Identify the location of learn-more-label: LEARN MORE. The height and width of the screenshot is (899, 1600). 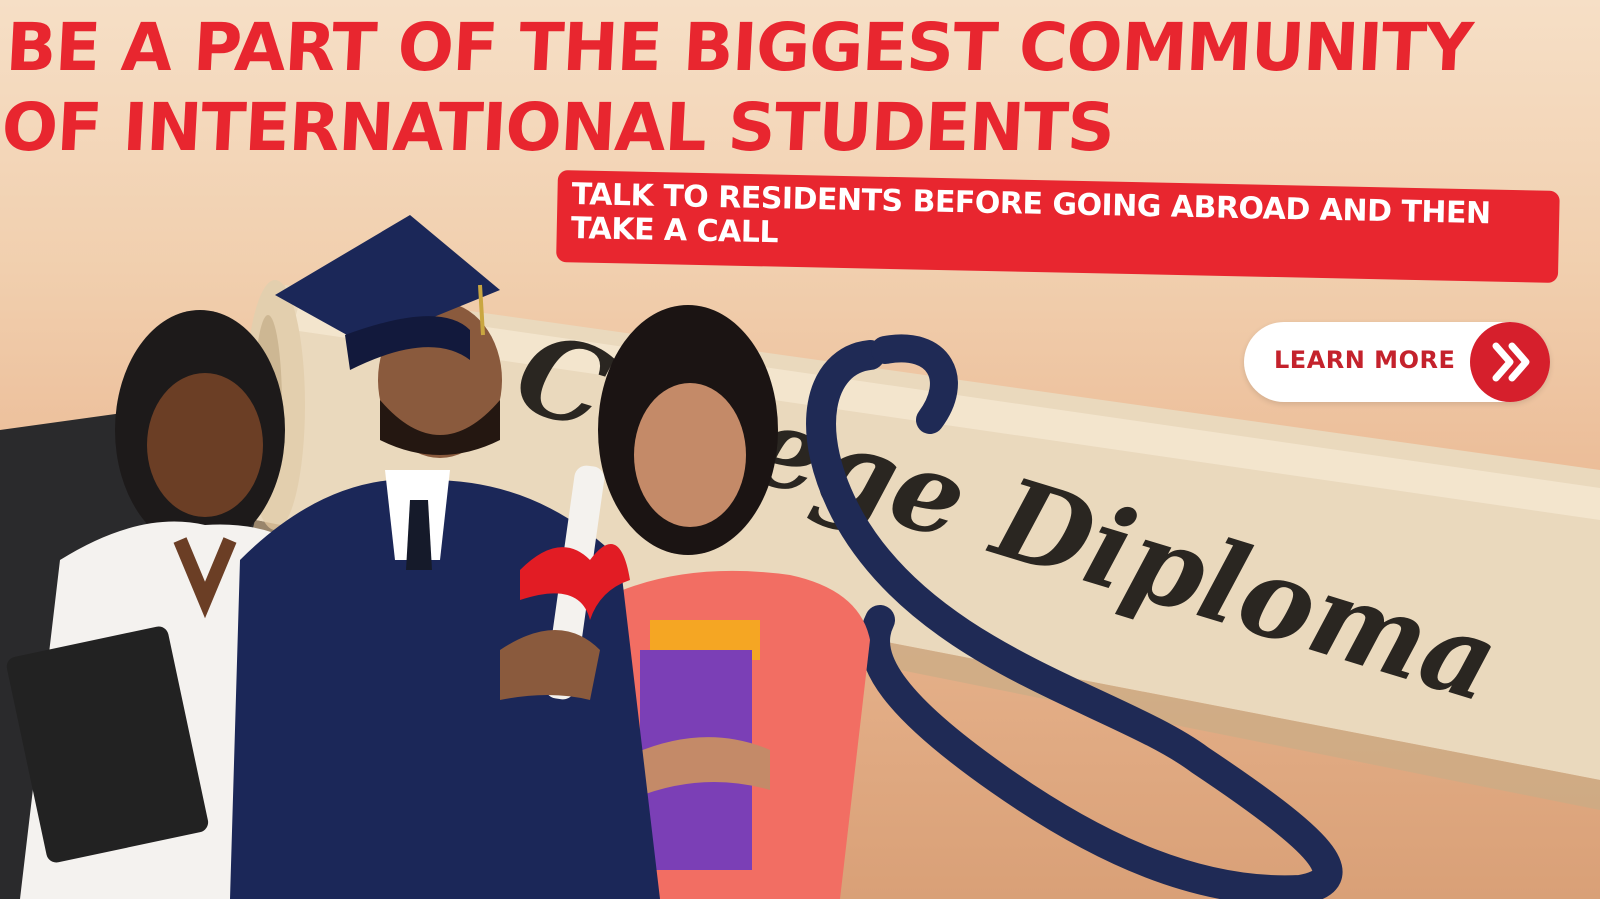
(1365, 360).